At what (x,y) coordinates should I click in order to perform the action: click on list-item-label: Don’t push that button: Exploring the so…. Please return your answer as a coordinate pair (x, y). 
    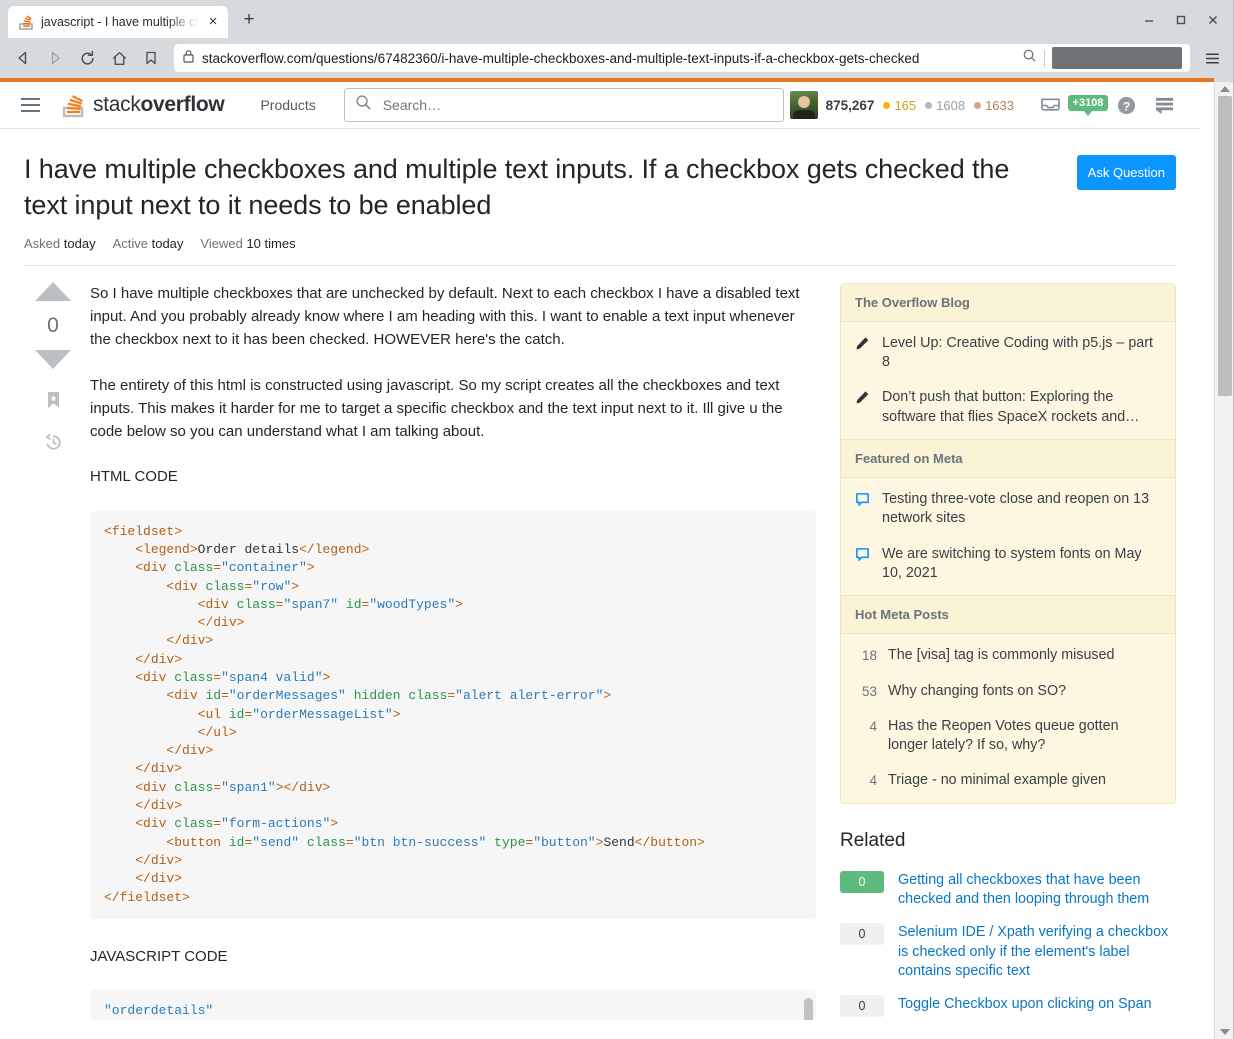
    Looking at the image, I should click on (1011, 407).